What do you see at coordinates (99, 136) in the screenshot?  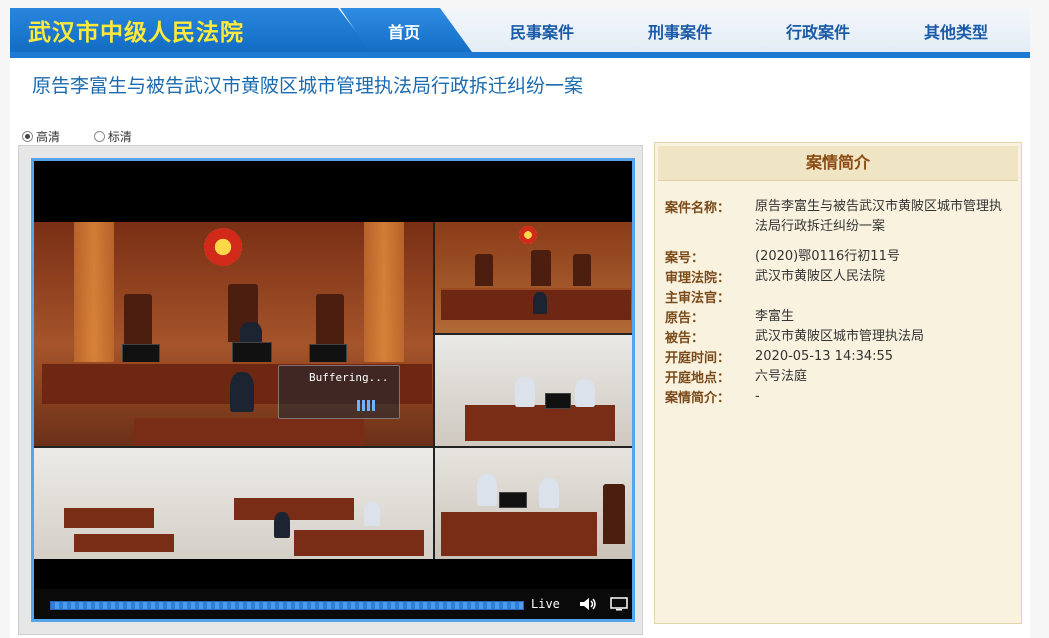 I see `sd-radio` at bounding box center [99, 136].